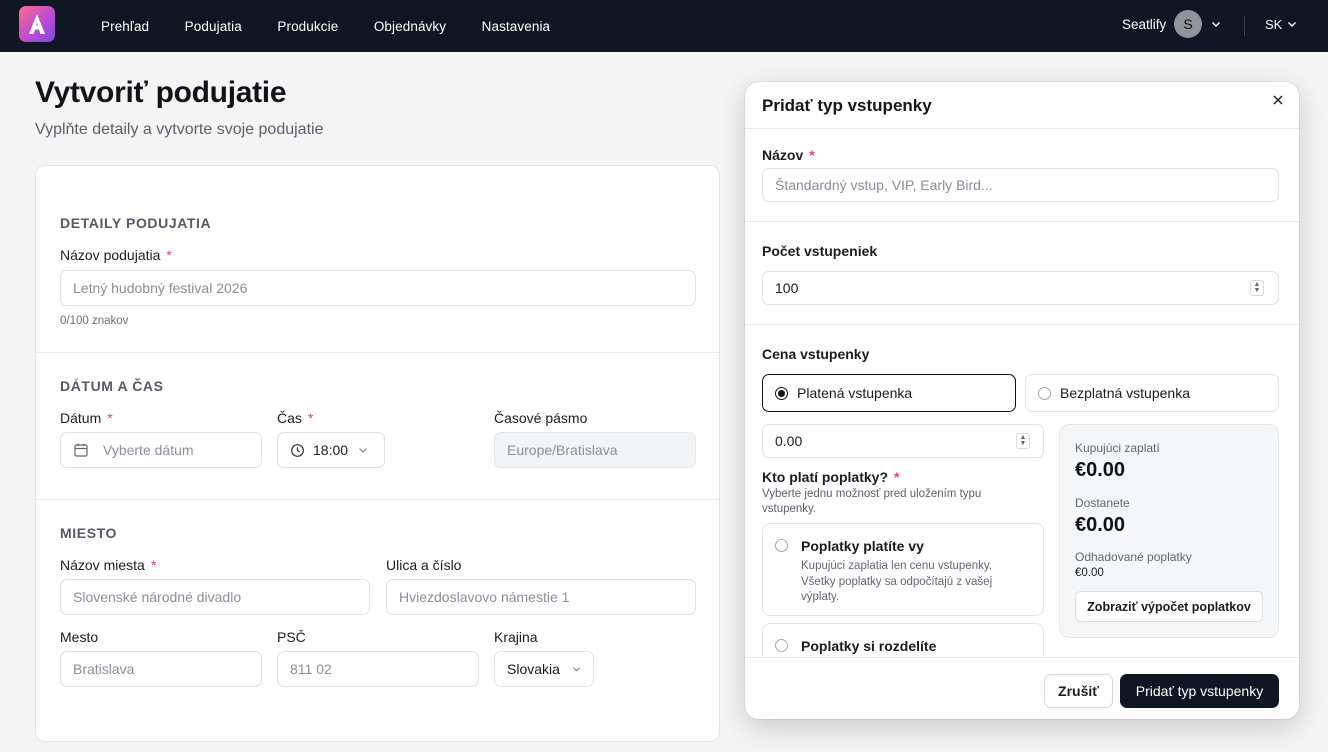 The width and height of the screenshot is (1328, 752). I want to click on event-name-label: Názov podujatia *, so click(116, 255).